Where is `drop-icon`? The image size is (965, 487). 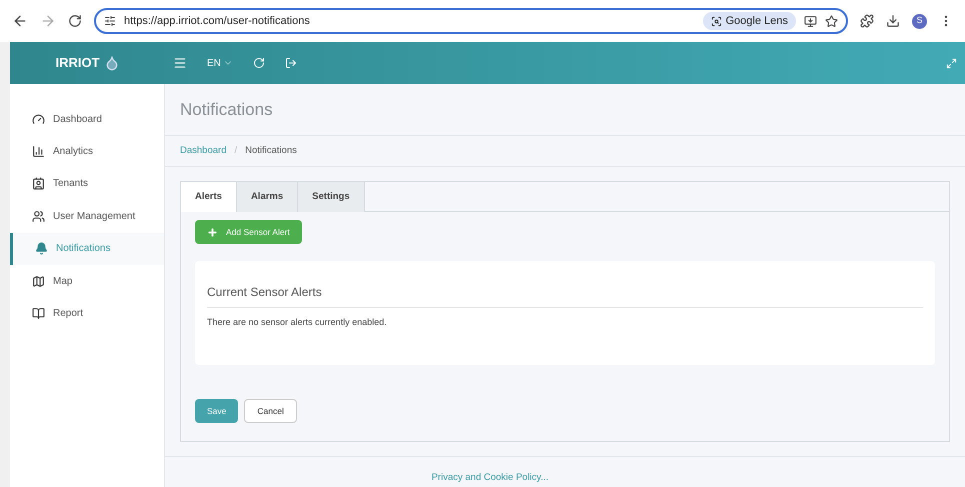 drop-icon is located at coordinates (112, 63).